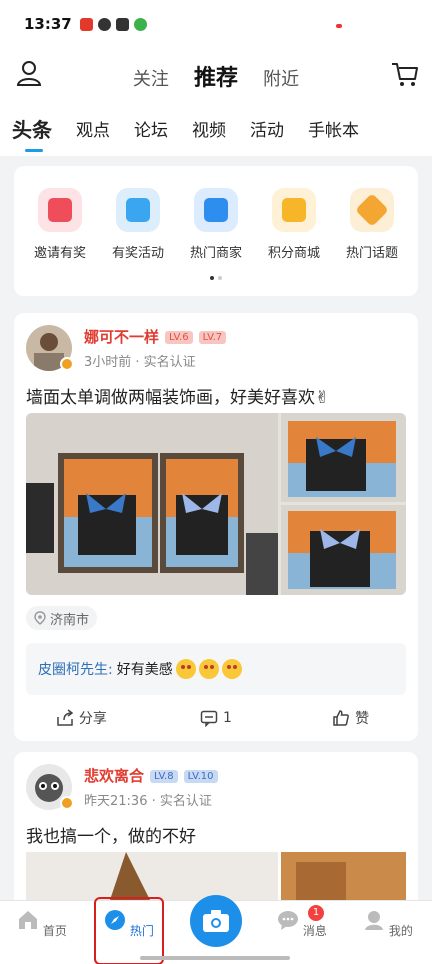 The width and height of the screenshot is (432, 964). I want to click on quick-action-points-mall: 积分商城, so click(294, 224).